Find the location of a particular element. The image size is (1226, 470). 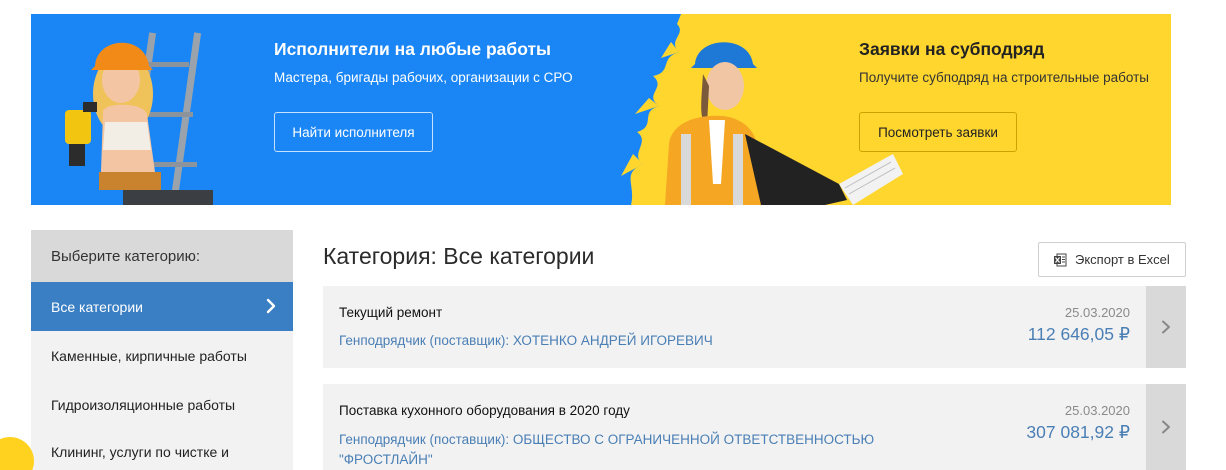

request-title: Текущий ремонт is located at coordinates (391, 312).